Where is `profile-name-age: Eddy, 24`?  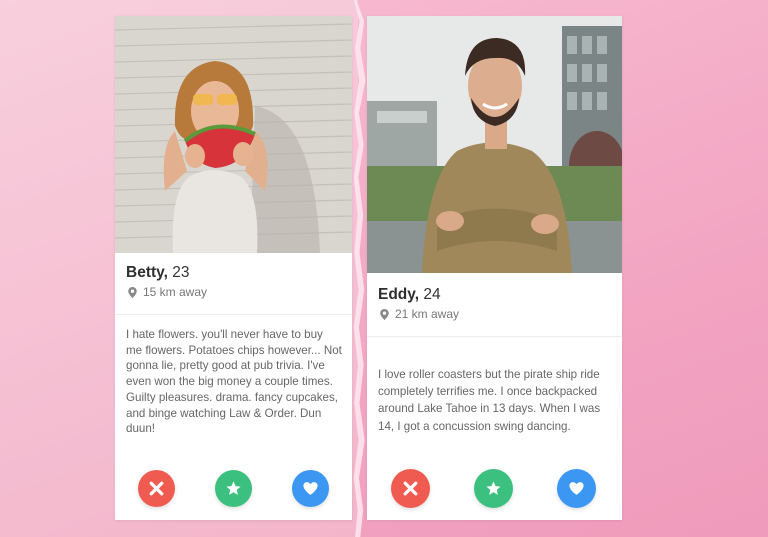
profile-name-age: Eddy, 24 is located at coordinates (409, 295).